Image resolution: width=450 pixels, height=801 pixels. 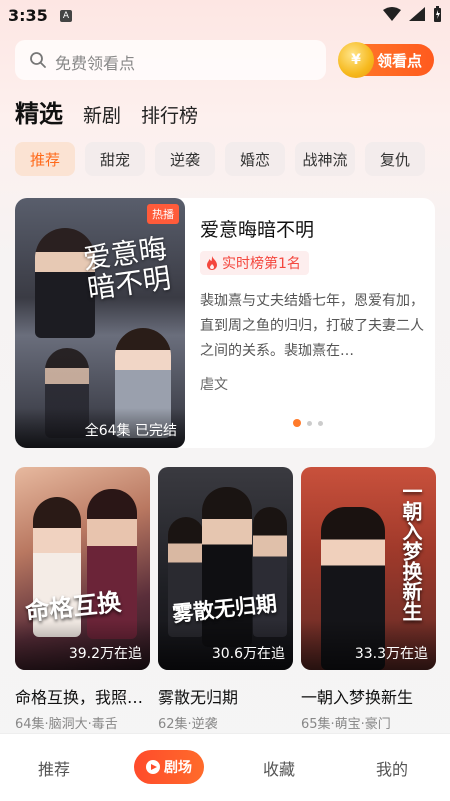 What do you see at coordinates (225, 767) in the screenshot?
I see `bottom-nav: 推荐 剧场 收藏 我的` at bounding box center [225, 767].